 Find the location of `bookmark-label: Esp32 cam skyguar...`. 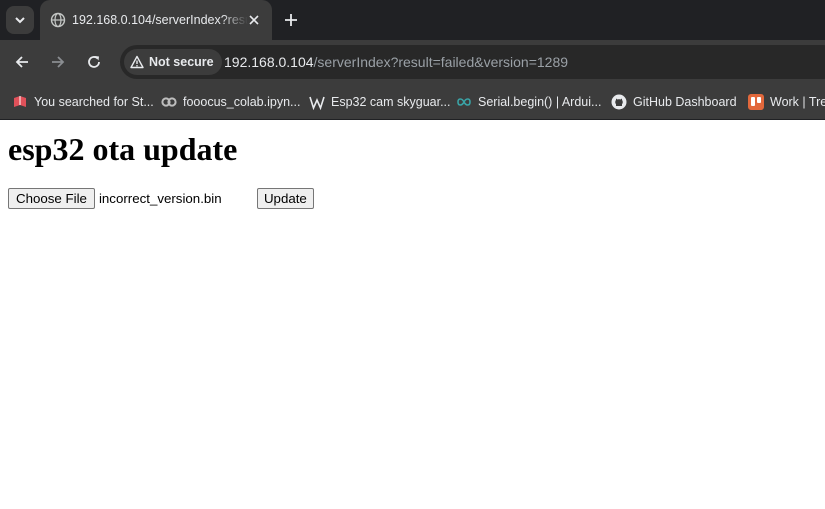

bookmark-label: Esp32 cam skyguar... is located at coordinates (391, 102).